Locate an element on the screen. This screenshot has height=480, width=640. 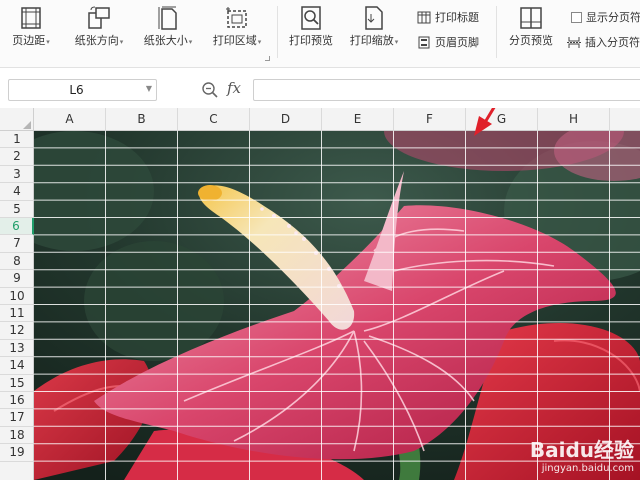
row-header-4: 4 is located at coordinates (17, 192).